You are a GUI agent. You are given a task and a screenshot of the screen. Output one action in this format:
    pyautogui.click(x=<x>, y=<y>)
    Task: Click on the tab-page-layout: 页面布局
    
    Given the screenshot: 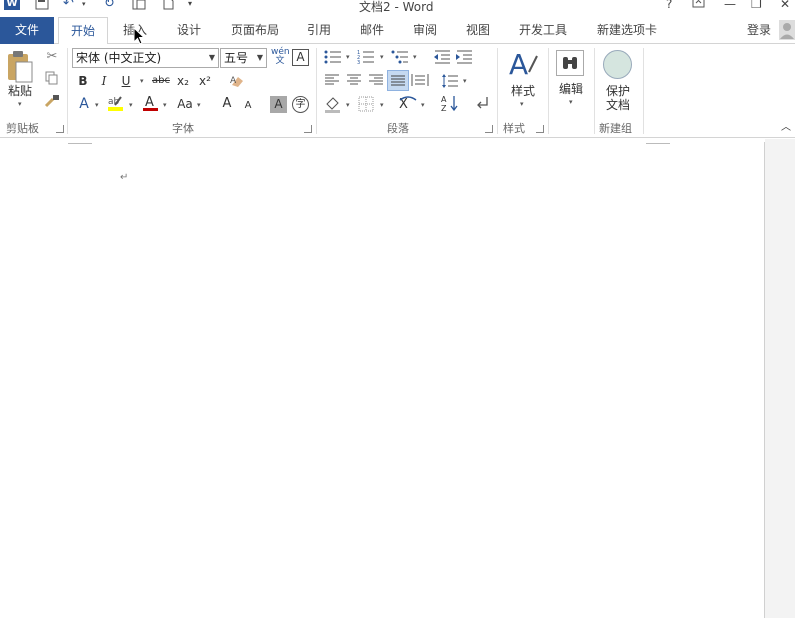 What is the action you would take?
    pyautogui.click(x=255, y=30)
    